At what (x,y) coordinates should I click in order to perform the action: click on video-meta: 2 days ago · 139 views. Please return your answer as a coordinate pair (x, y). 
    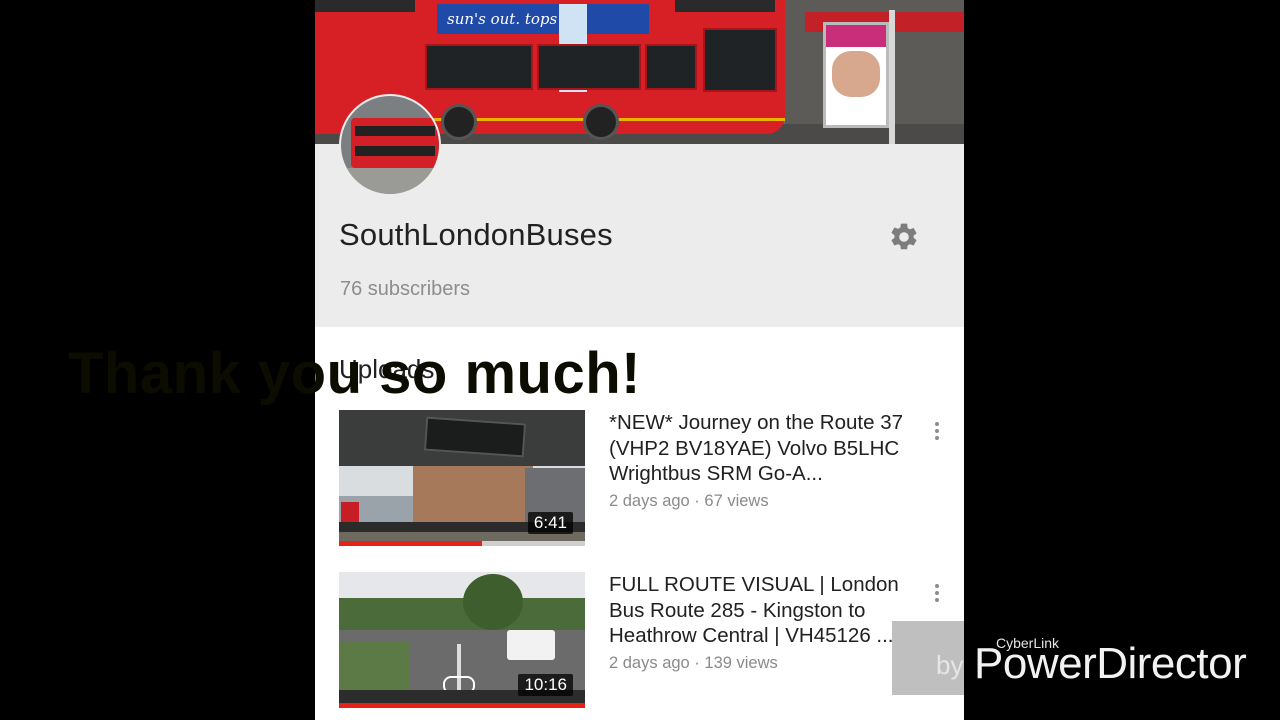
    Looking at the image, I should click on (693, 663).